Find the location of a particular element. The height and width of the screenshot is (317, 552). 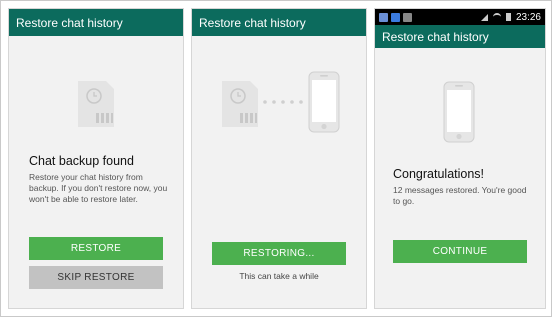

description: 12 messages restored. You're good to go. is located at coordinates (460, 195).